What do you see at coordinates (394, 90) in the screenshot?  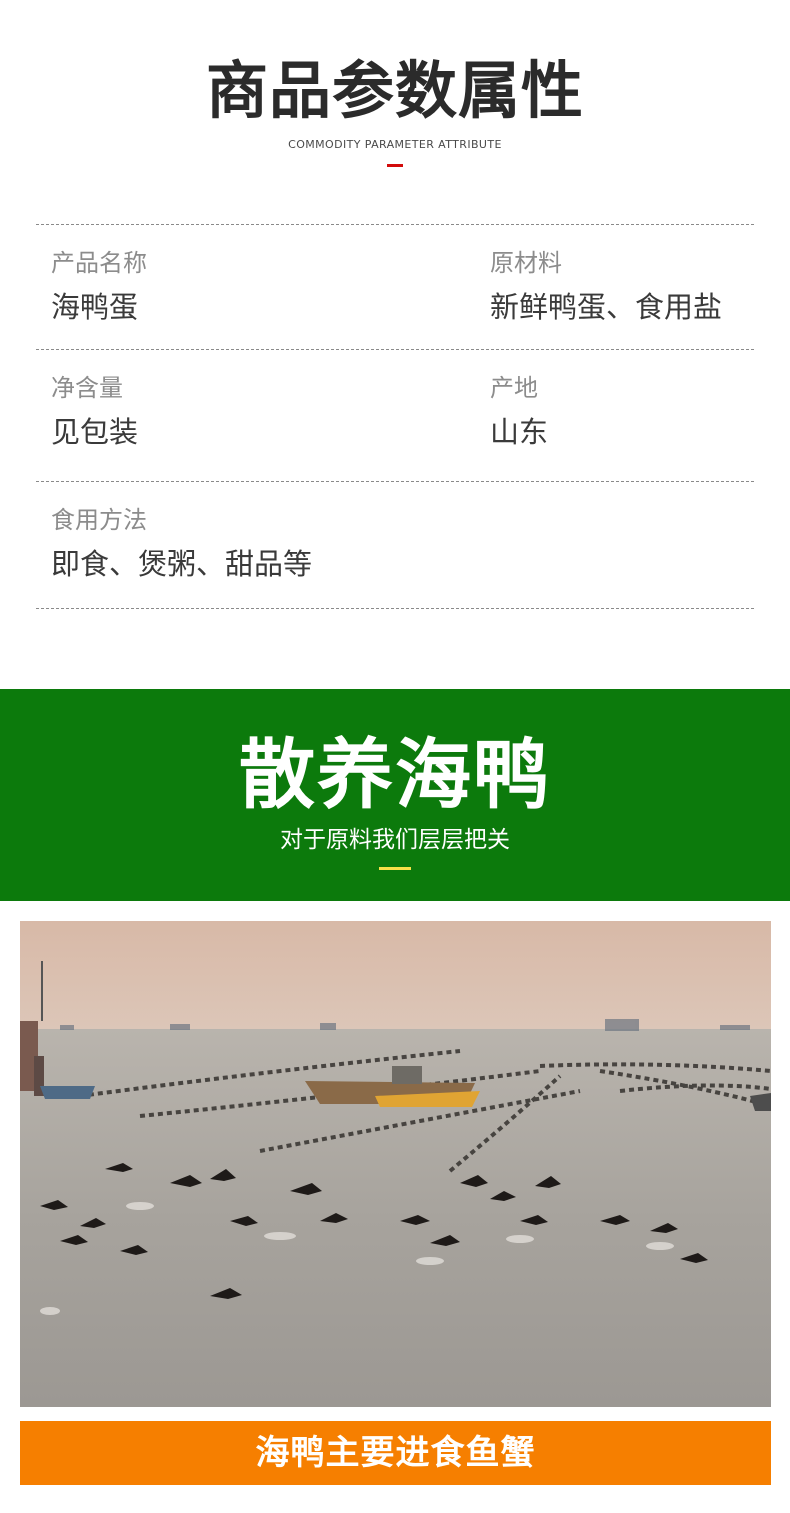 I see `params-title: 商品参数属性` at bounding box center [394, 90].